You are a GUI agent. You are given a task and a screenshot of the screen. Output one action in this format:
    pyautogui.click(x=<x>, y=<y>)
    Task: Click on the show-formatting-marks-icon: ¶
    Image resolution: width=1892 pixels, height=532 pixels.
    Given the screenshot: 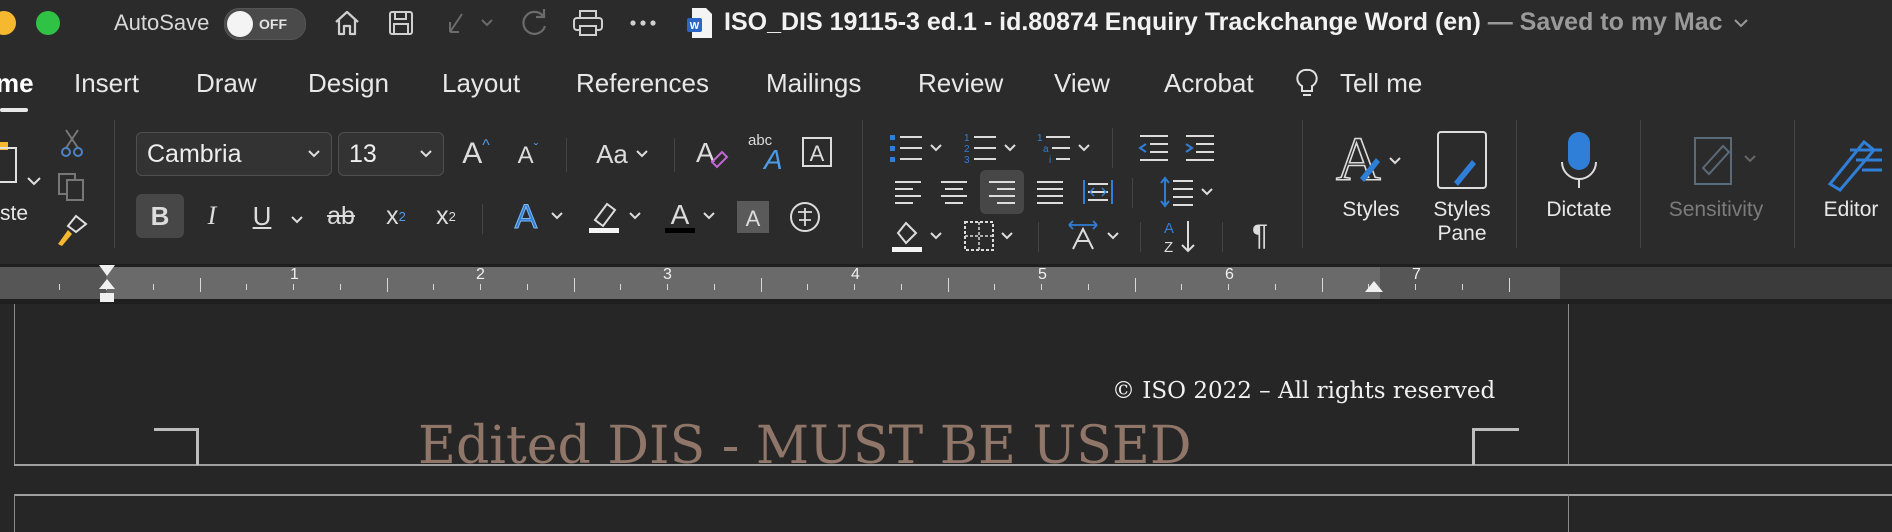 What is the action you would take?
    pyautogui.click(x=1260, y=236)
    